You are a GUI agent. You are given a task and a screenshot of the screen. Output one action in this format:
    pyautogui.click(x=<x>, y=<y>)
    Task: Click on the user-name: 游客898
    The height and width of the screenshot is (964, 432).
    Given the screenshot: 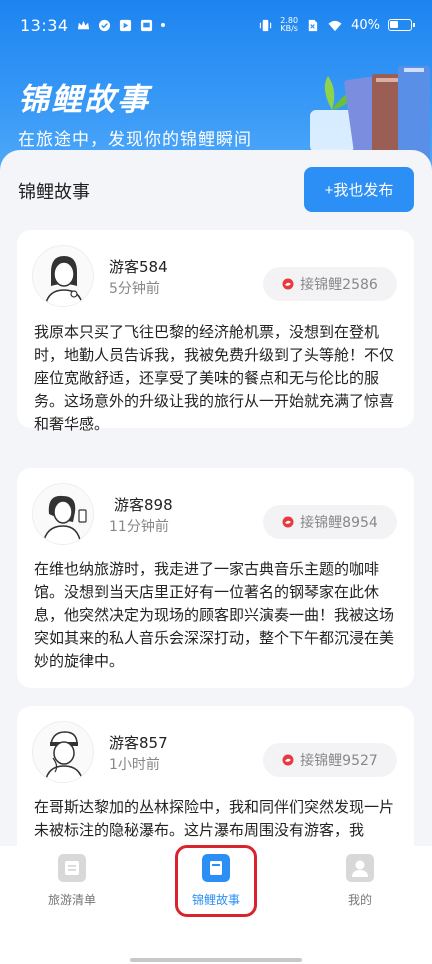 What is the action you would take?
    pyautogui.click(x=143, y=505)
    